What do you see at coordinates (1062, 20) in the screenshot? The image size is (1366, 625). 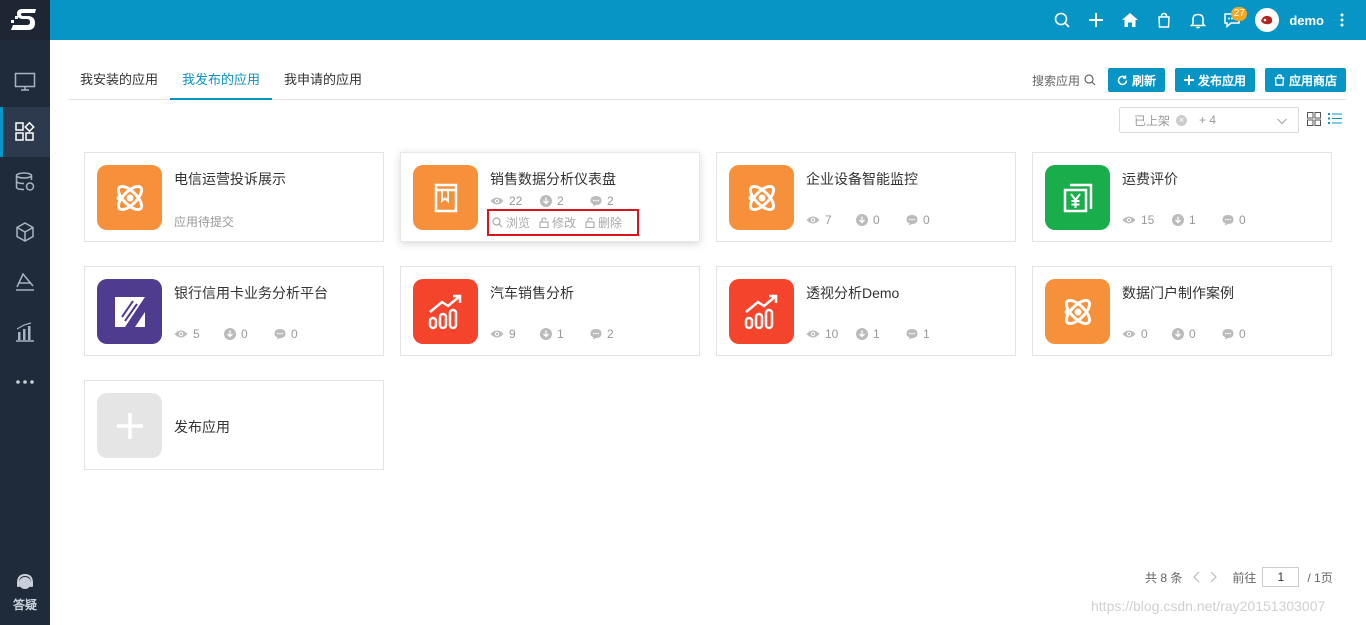 I see `search-icon` at bounding box center [1062, 20].